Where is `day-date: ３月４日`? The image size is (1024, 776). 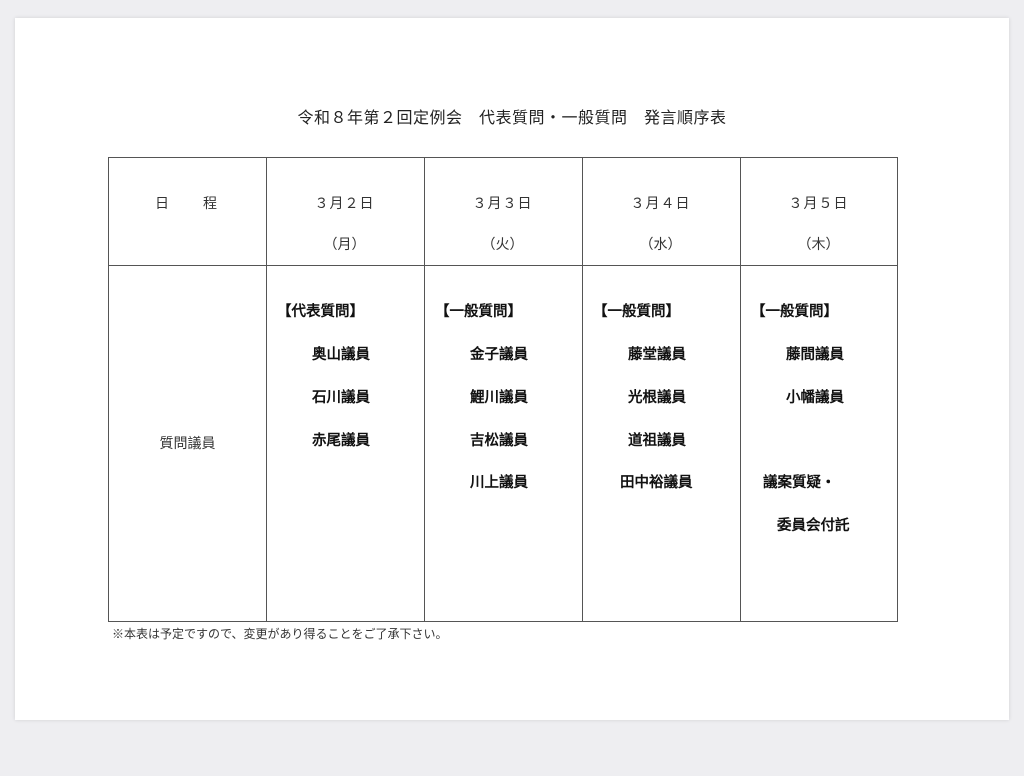
day-date: ３月４日 is located at coordinates (660, 204).